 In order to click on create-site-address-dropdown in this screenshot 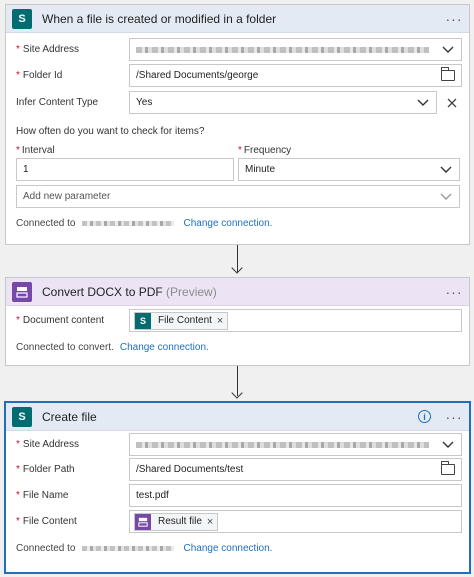, I will do `click(295, 444)`.